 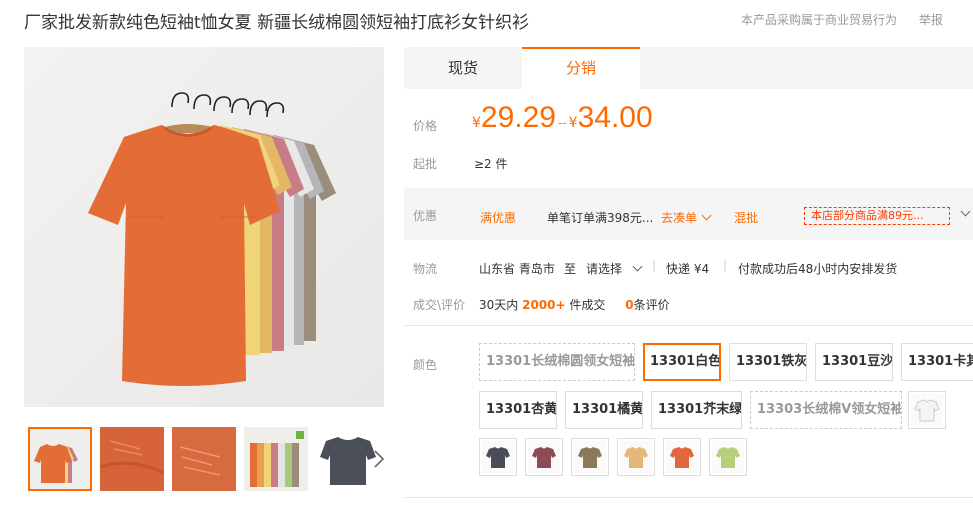 I want to click on deals-summary: 30天内 2000+ 件成交 0条评价, so click(x=574, y=304).